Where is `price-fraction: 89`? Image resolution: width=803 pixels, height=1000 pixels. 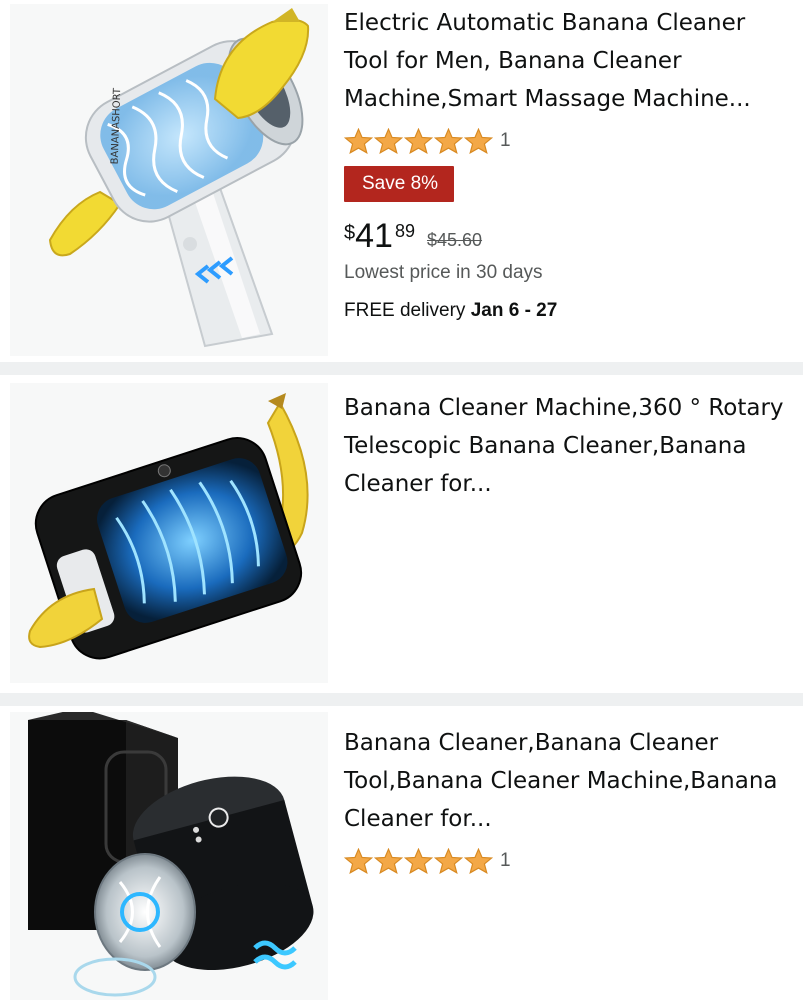 price-fraction: 89 is located at coordinates (404, 231).